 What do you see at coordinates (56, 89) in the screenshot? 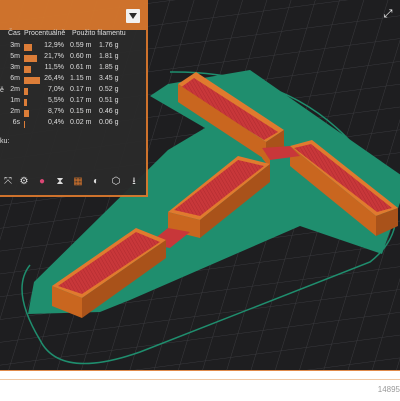
I see `legend-row-percent: 7,0%` at bounding box center [56, 89].